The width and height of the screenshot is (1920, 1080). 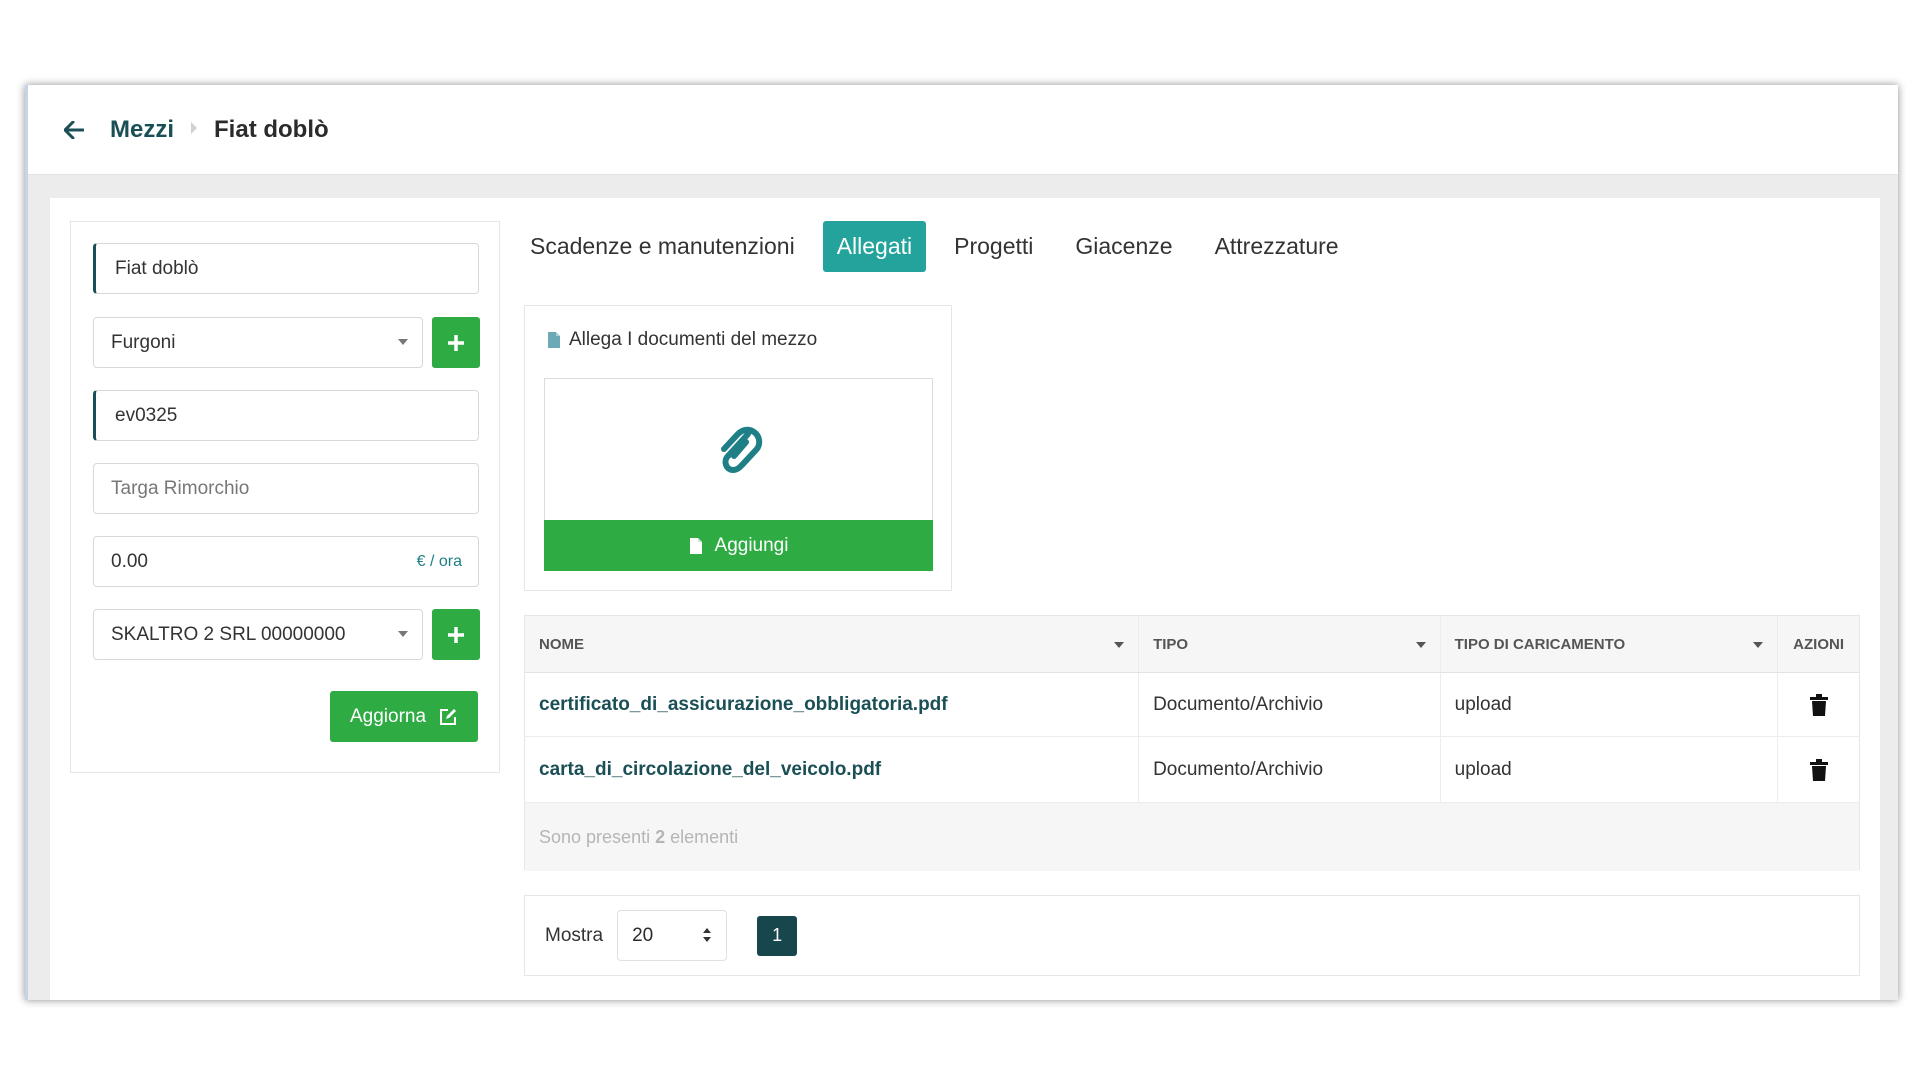 I want to click on pagination-bar: Mostra 20 1, so click(x=1192, y=935).